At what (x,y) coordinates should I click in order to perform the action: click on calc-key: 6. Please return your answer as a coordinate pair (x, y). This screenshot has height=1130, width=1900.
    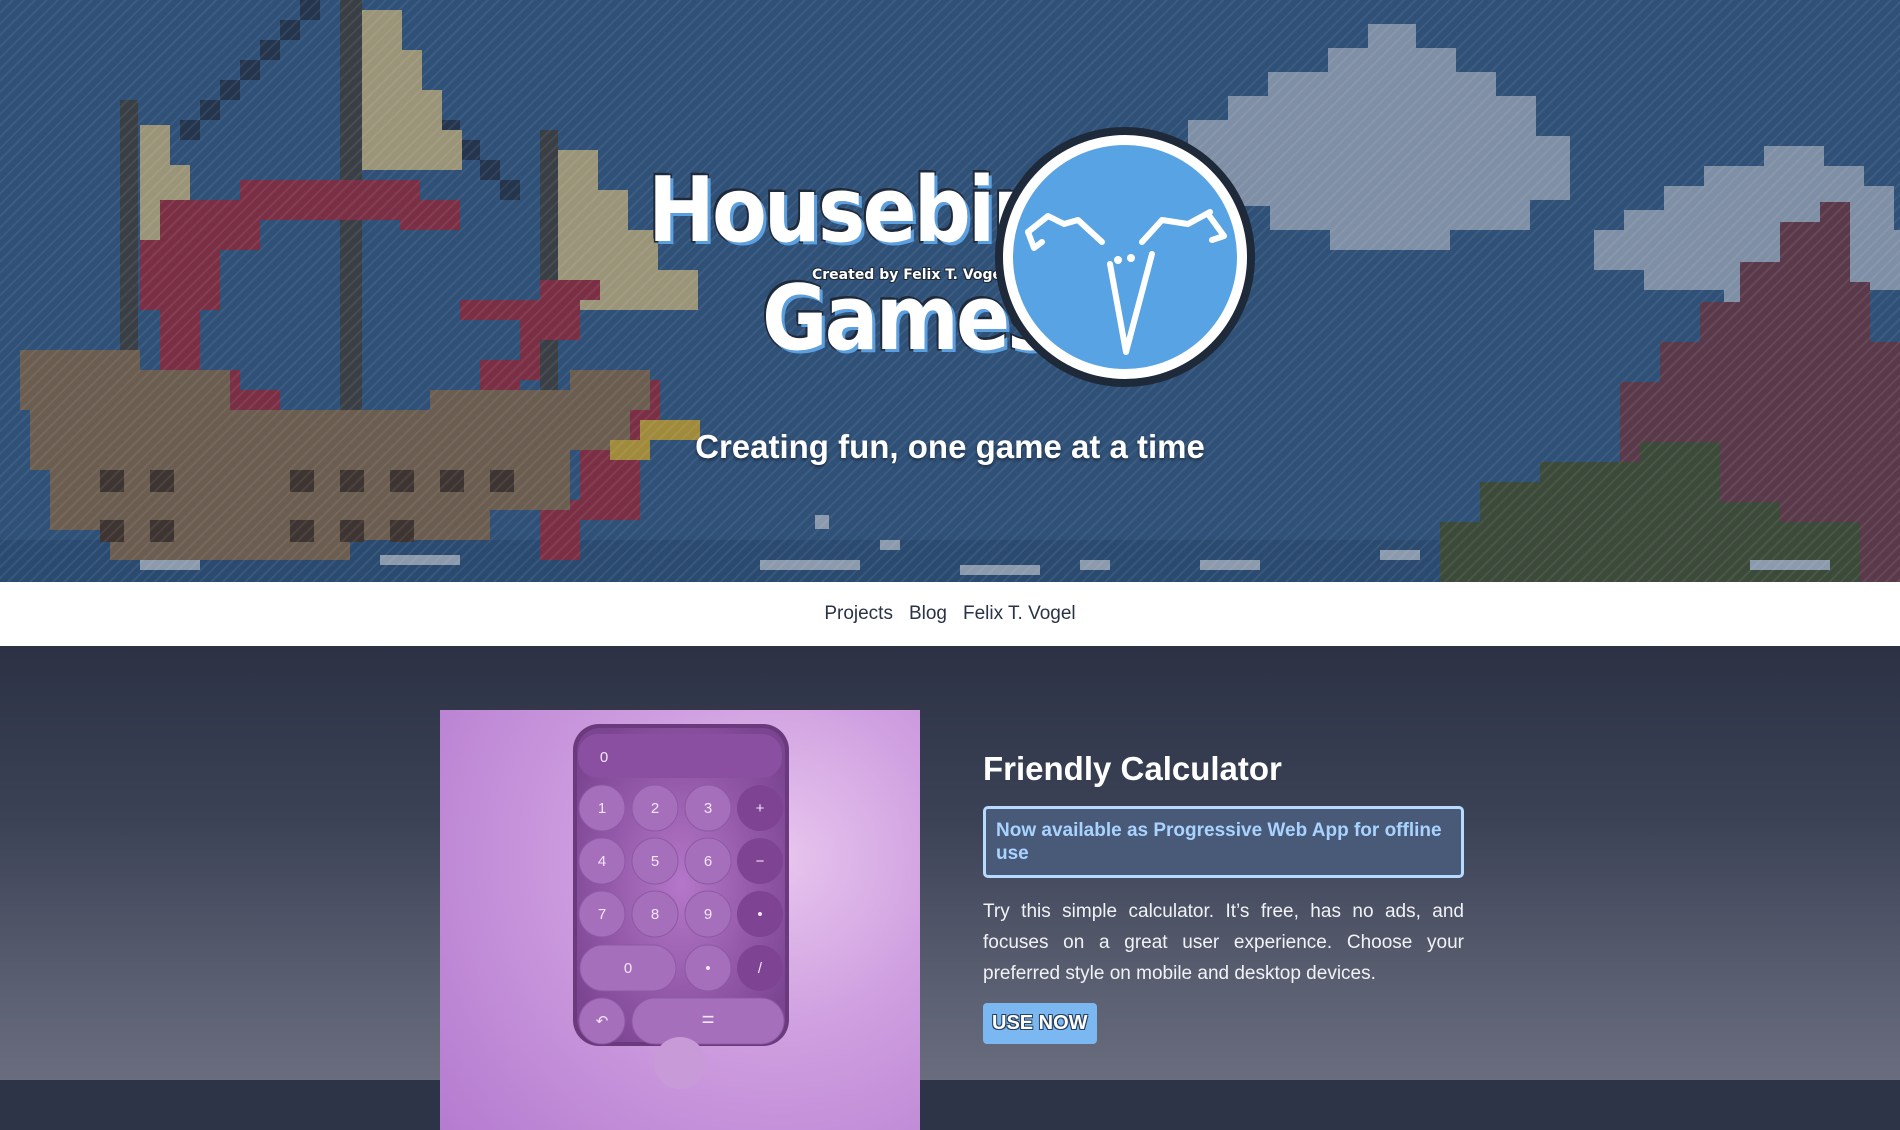
    Looking at the image, I should click on (708, 861).